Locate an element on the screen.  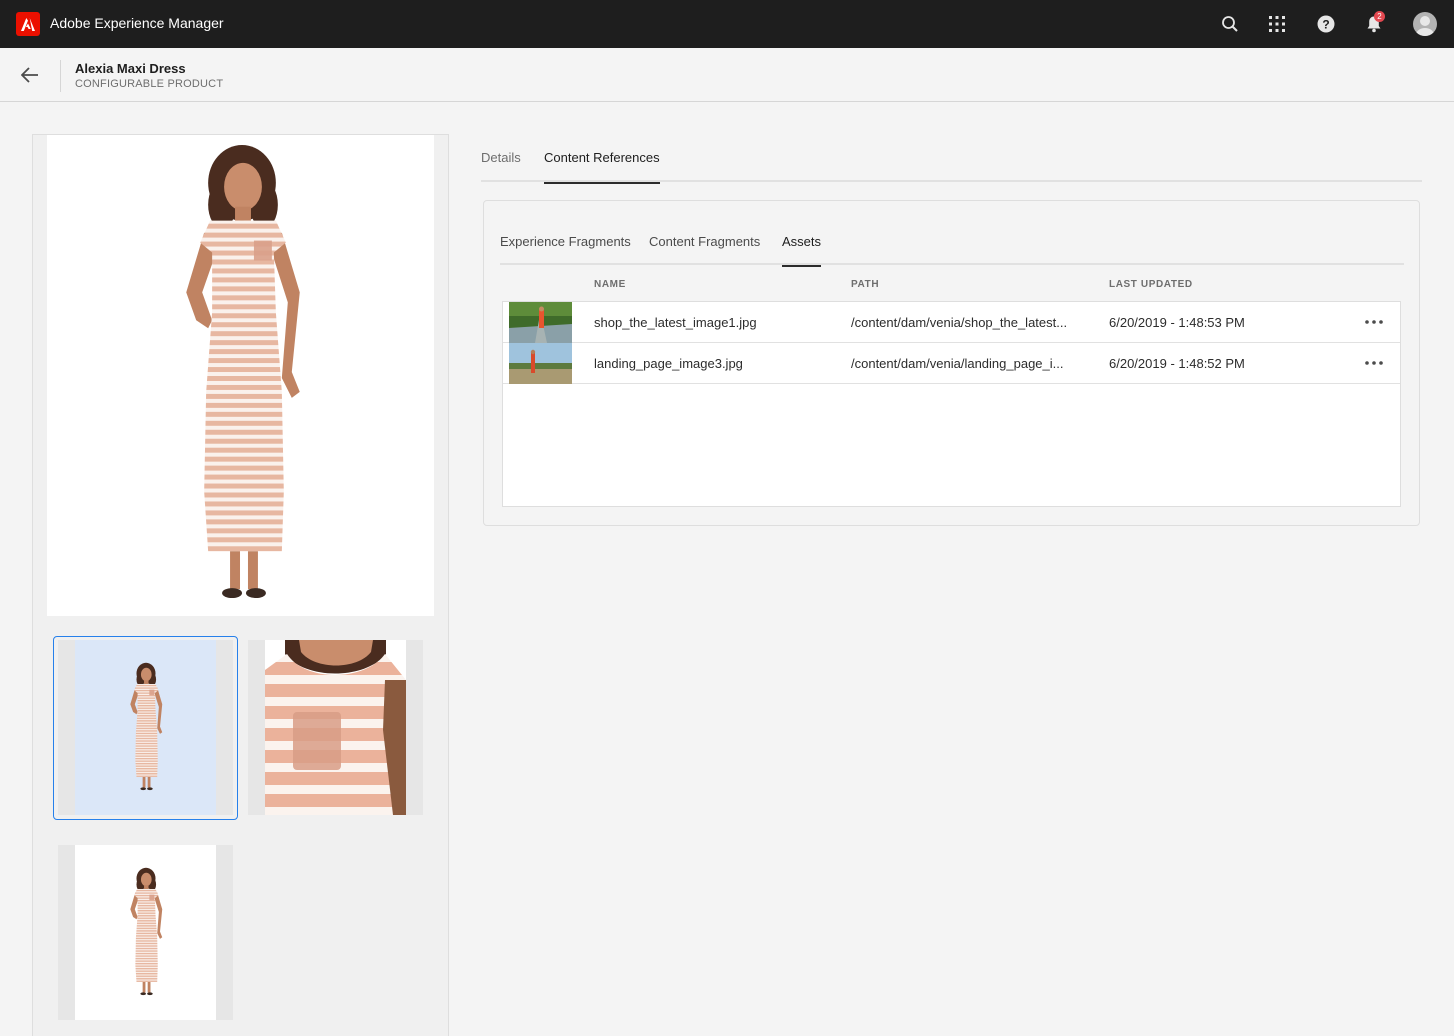
app-grid-icon is located at coordinates (1277, 24).